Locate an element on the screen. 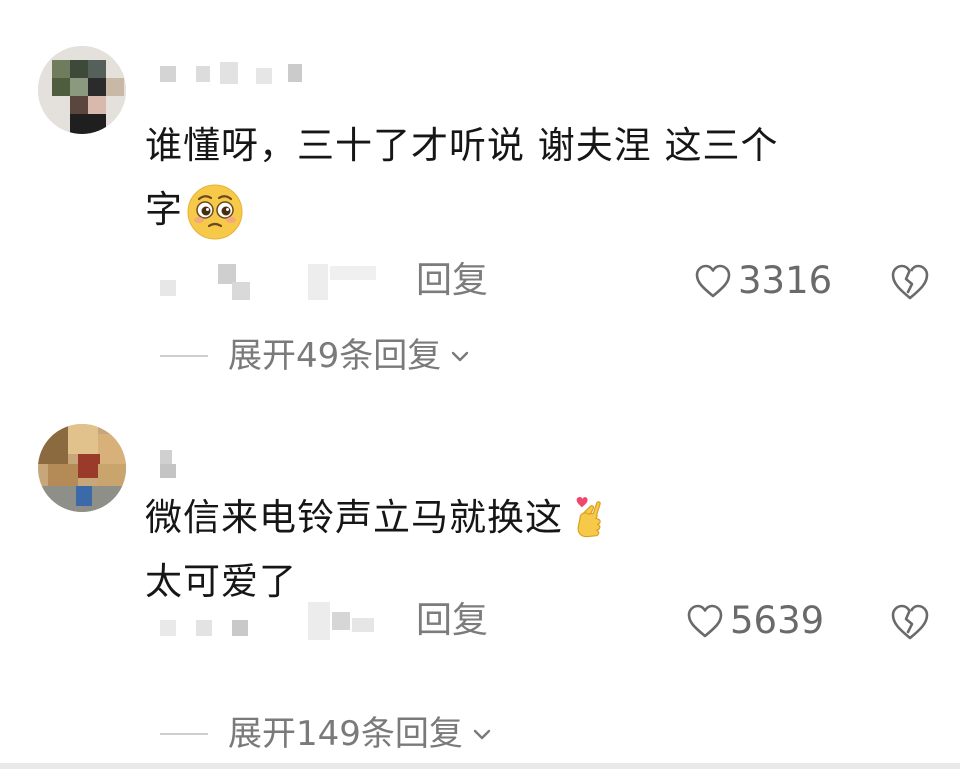 Image resolution: width=960 pixels, height=769 pixels. comment-text-line: 字 is located at coordinates (164, 209).